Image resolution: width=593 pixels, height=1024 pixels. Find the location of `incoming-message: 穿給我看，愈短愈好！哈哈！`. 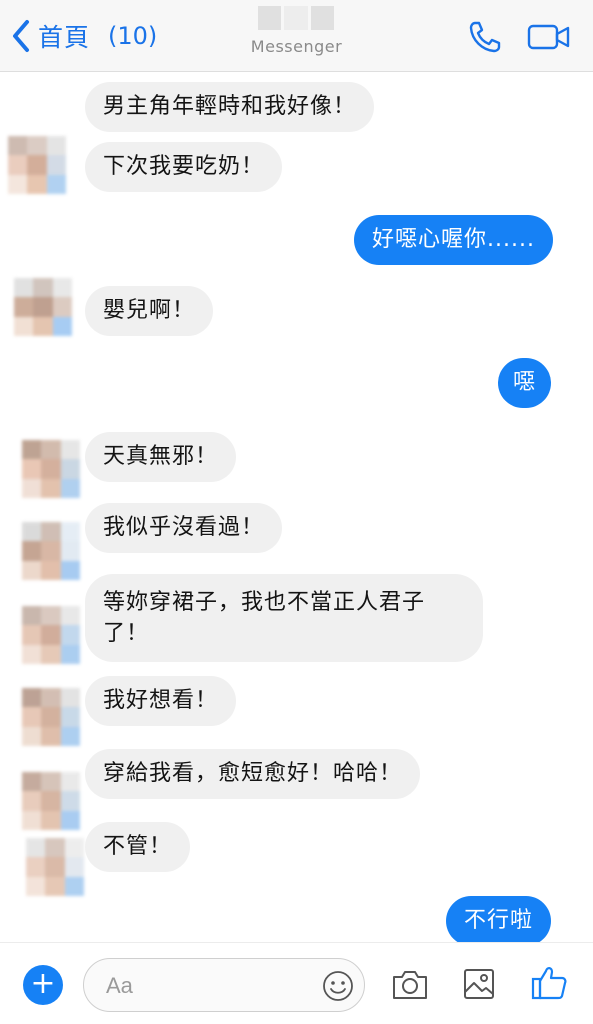

incoming-message: 穿給我看，愈短愈好！哈哈！ is located at coordinates (253, 774).